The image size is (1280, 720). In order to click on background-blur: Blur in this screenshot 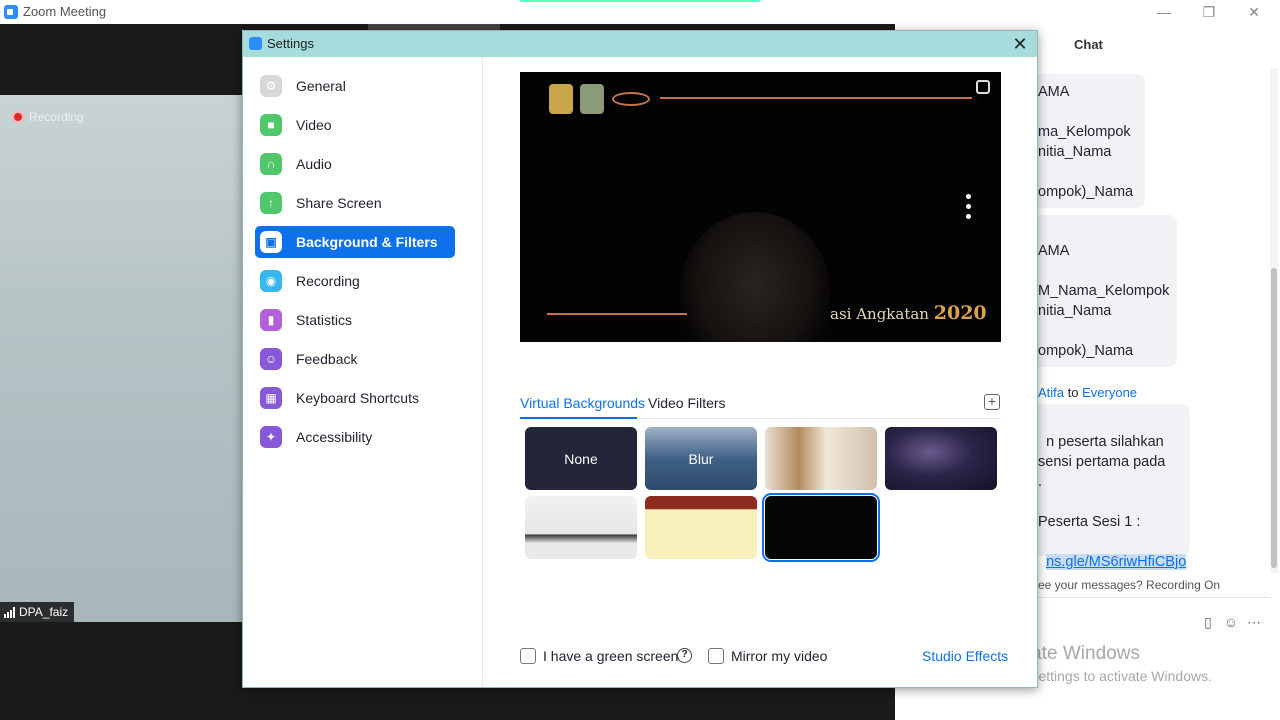, I will do `click(701, 458)`.